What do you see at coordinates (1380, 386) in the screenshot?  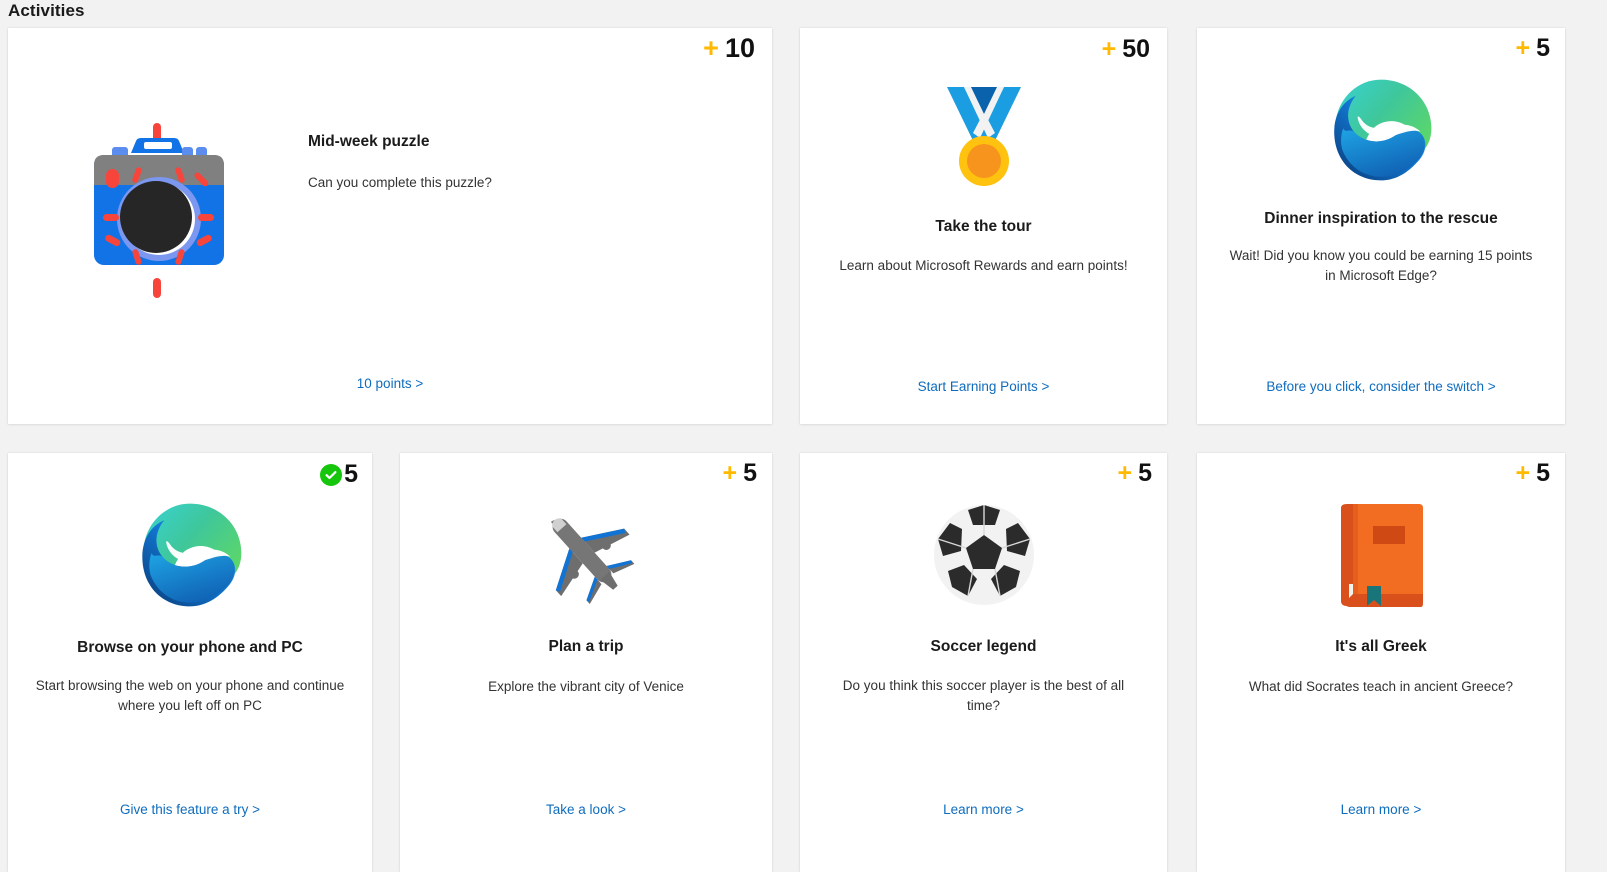 I see `card-cta-link: Before you click, consider the switch >` at bounding box center [1380, 386].